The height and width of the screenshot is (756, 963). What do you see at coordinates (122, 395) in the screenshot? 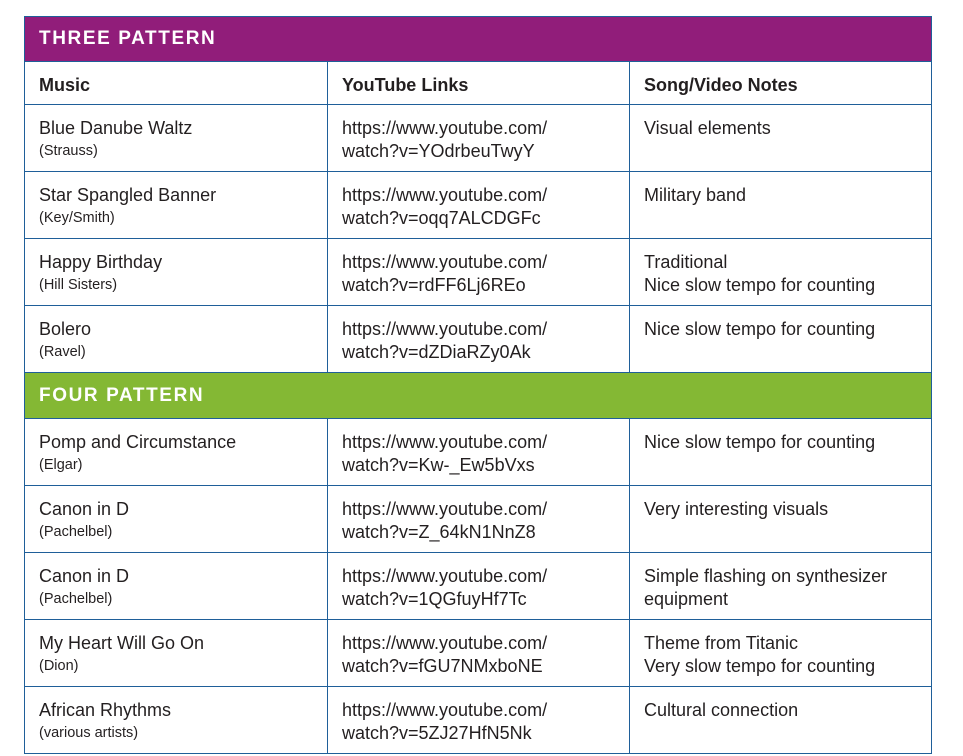
I see `section-title: FOUR PATTERN` at bounding box center [122, 395].